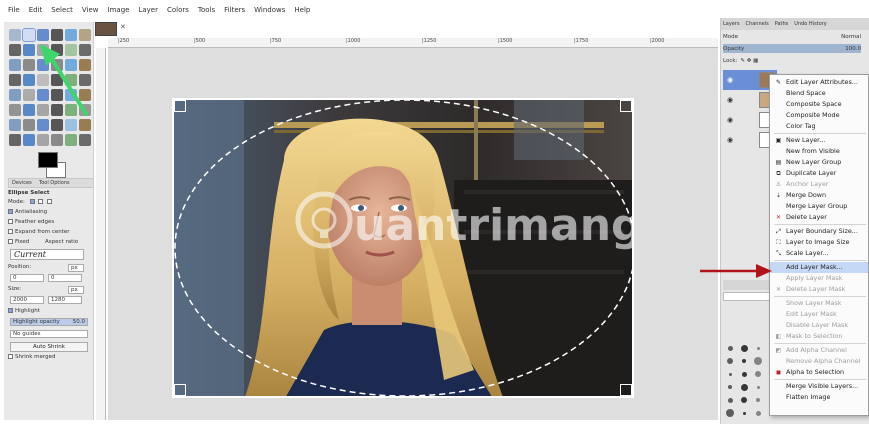  Describe the element at coordinates (819, 195) in the screenshot. I see `menu-item-merge-down: ⇣ Merge Down` at that location.